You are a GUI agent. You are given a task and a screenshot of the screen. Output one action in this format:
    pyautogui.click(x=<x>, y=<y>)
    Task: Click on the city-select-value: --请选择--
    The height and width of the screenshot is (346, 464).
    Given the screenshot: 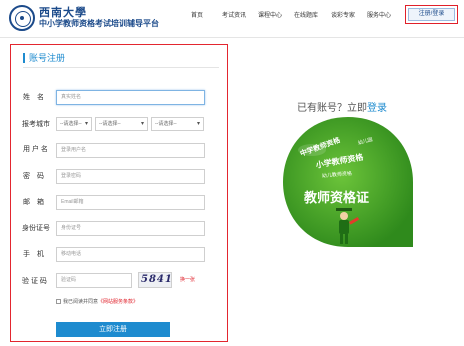 What is the action you would take?
    pyautogui.click(x=110, y=124)
    